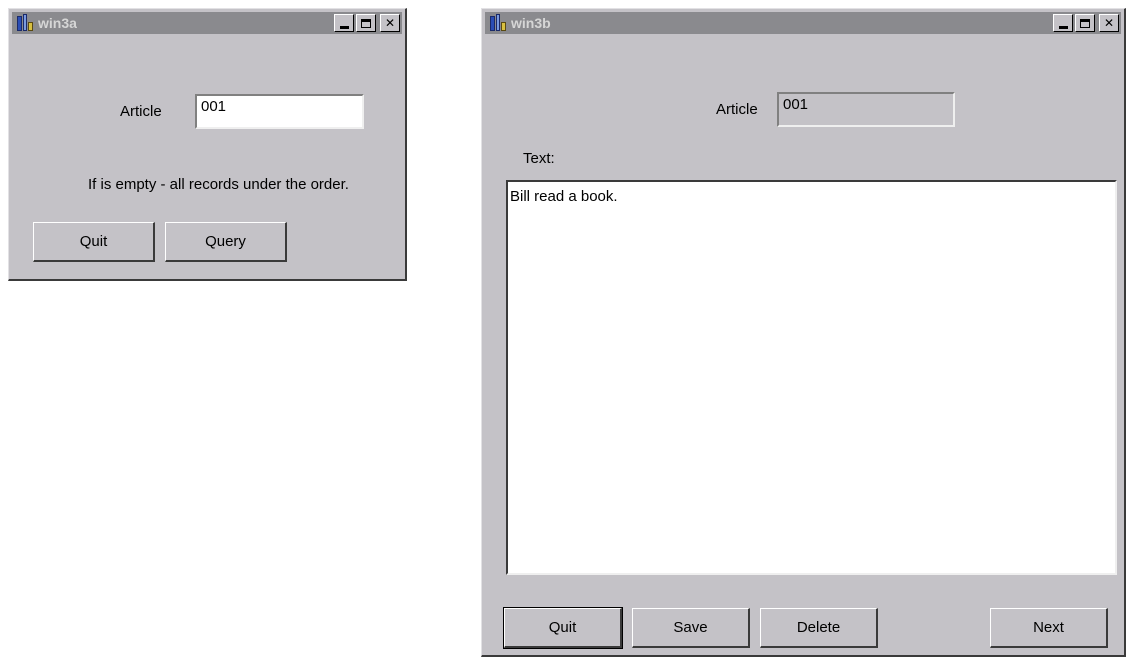 Image resolution: width=1132 pixels, height=657 pixels. Describe the element at coordinates (819, 628) in the screenshot. I see `delete-button: Delete` at that location.